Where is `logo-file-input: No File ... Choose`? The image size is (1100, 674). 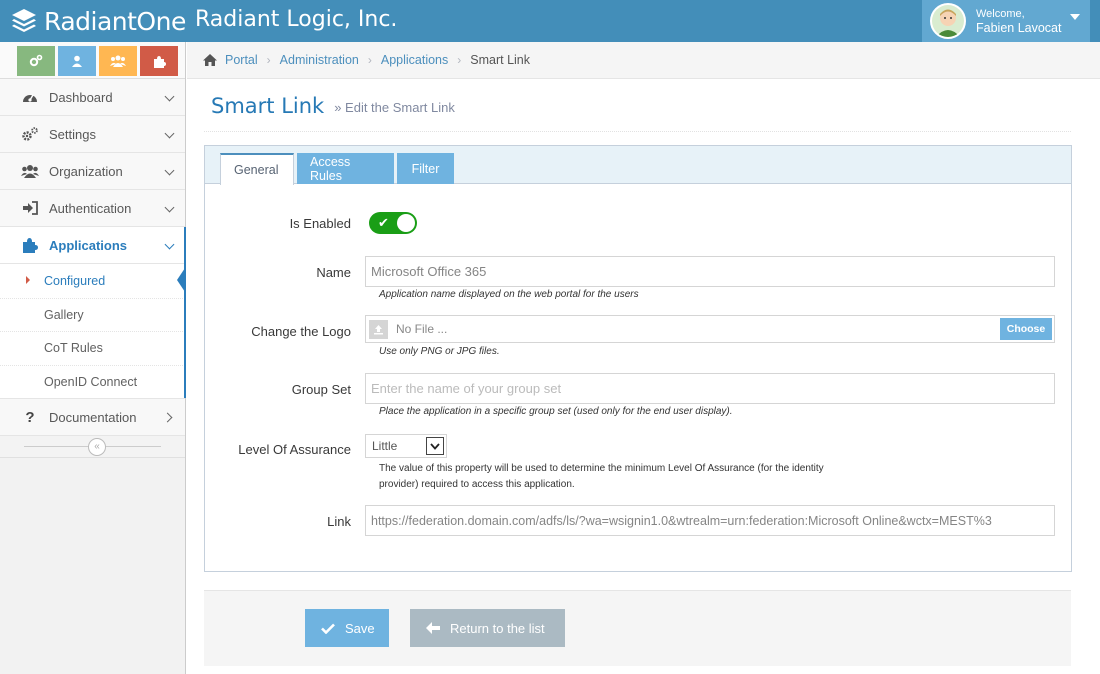 logo-file-input: No File ... Choose is located at coordinates (710, 329).